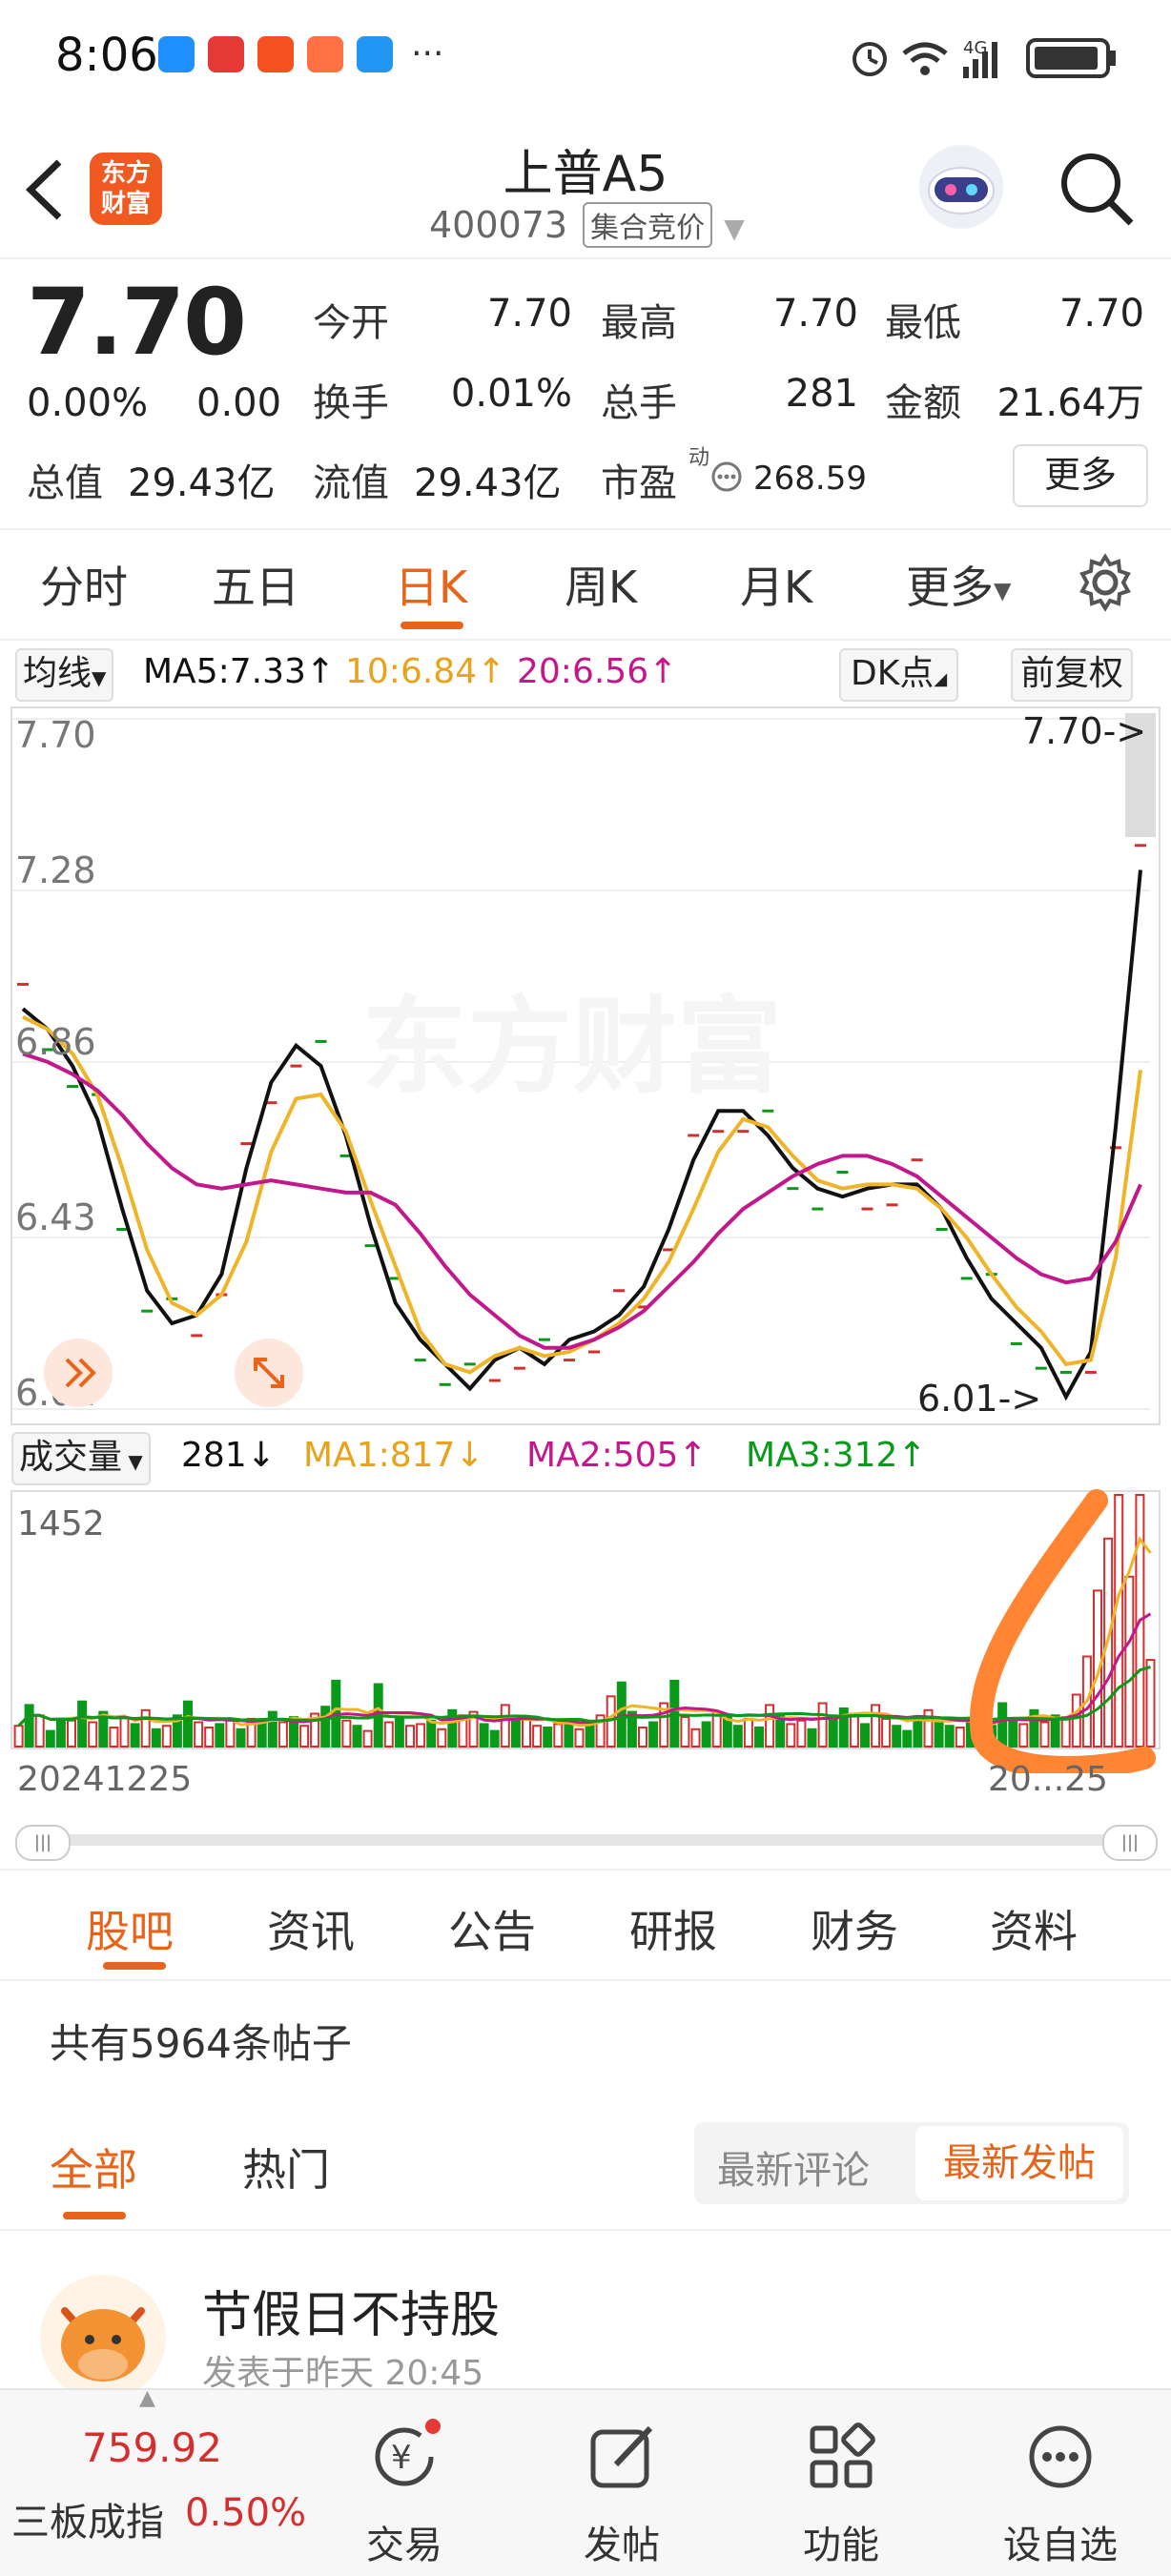 The width and height of the screenshot is (1171, 2576). What do you see at coordinates (81, 1459) in the screenshot?
I see `volume-indicator-select: 成交量 ▼` at bounding box center [81, 1459].